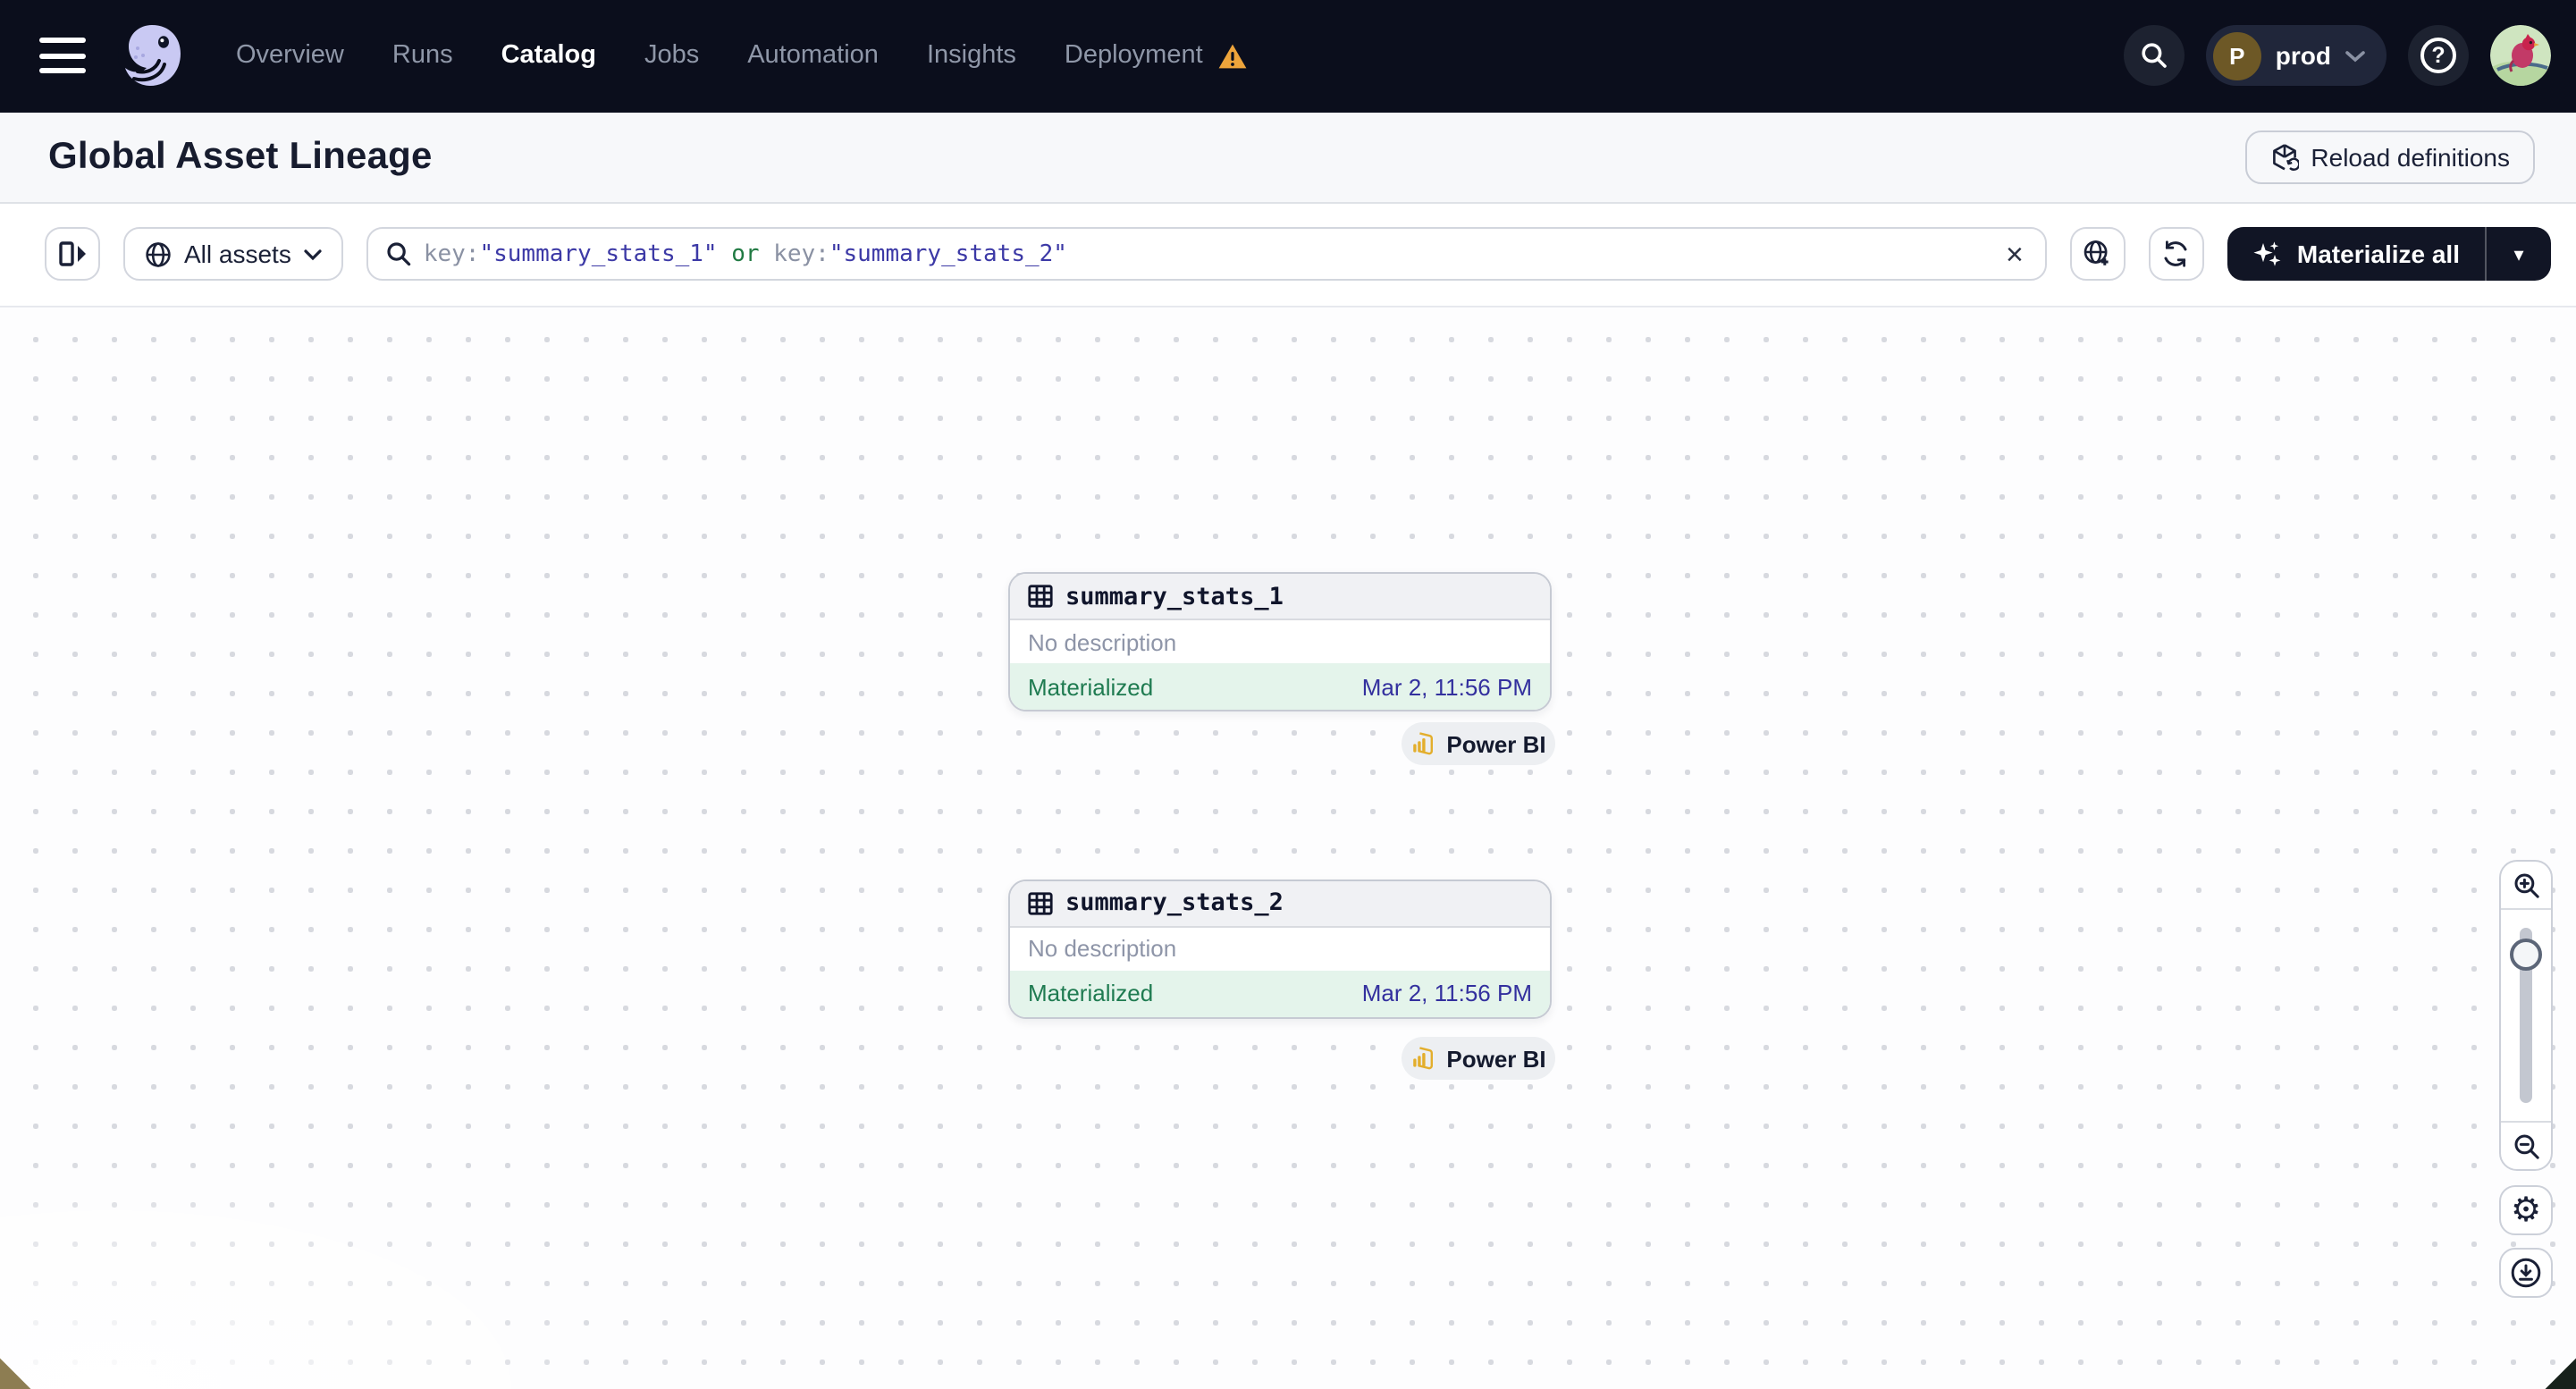  I want to click on asset-name: summary_stats_1, so click(1174, 596).